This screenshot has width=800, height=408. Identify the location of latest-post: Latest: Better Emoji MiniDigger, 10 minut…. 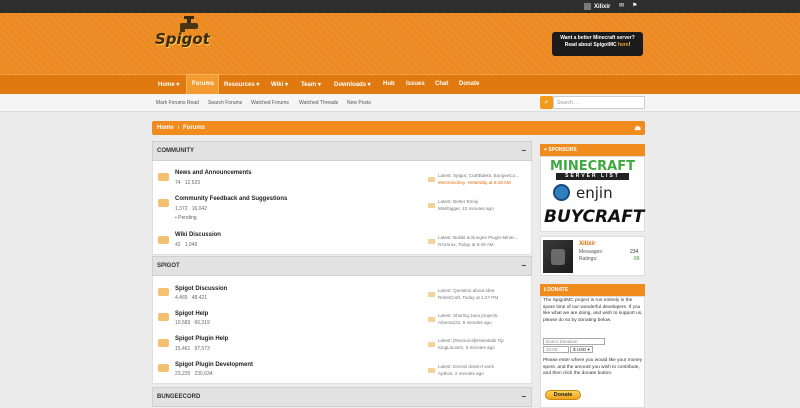
(484, 205).